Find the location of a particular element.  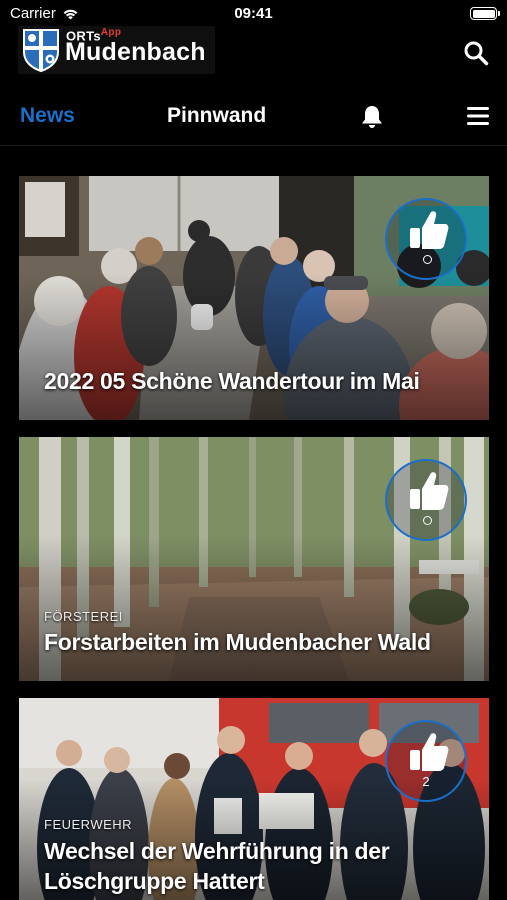

wifi-icon is located at coordinates (70, 14).